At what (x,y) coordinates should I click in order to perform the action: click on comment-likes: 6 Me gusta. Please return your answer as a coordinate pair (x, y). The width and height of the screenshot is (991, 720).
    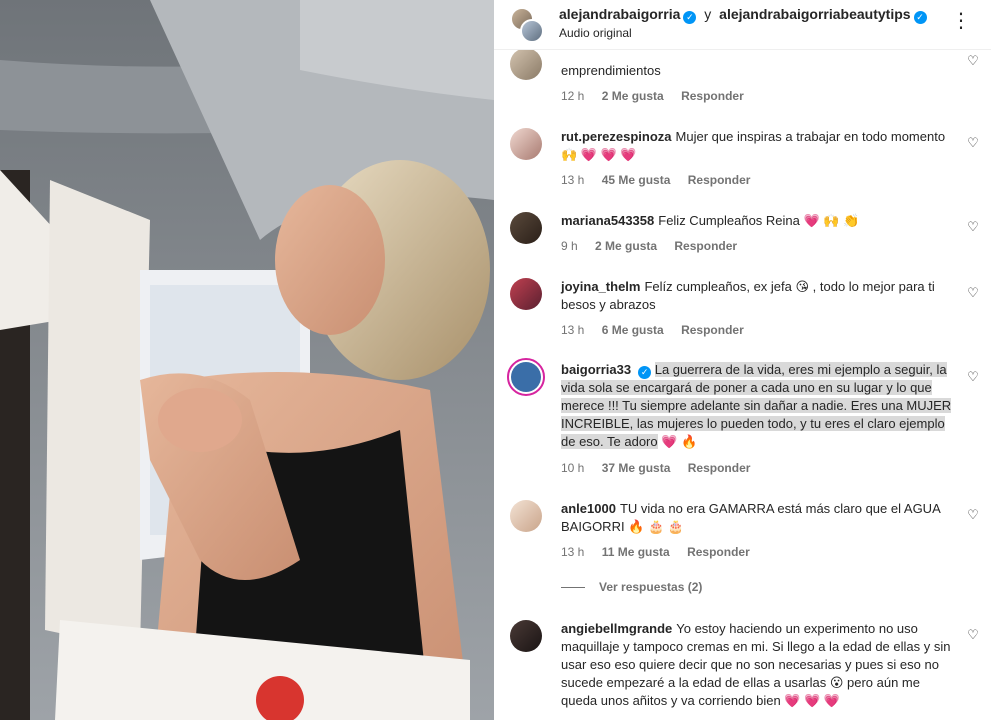
    Looking at the image, I should click on (633, 330).